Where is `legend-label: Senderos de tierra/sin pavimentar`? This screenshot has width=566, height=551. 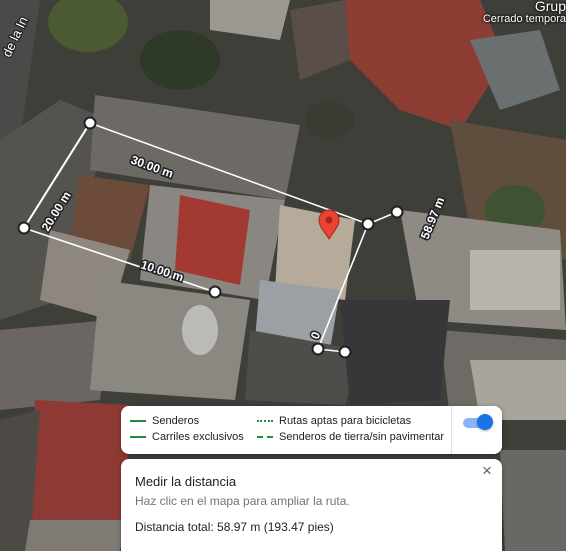
legend-label: Senderos de tierra/sin pavimentar is located at coordinates (362, 437).